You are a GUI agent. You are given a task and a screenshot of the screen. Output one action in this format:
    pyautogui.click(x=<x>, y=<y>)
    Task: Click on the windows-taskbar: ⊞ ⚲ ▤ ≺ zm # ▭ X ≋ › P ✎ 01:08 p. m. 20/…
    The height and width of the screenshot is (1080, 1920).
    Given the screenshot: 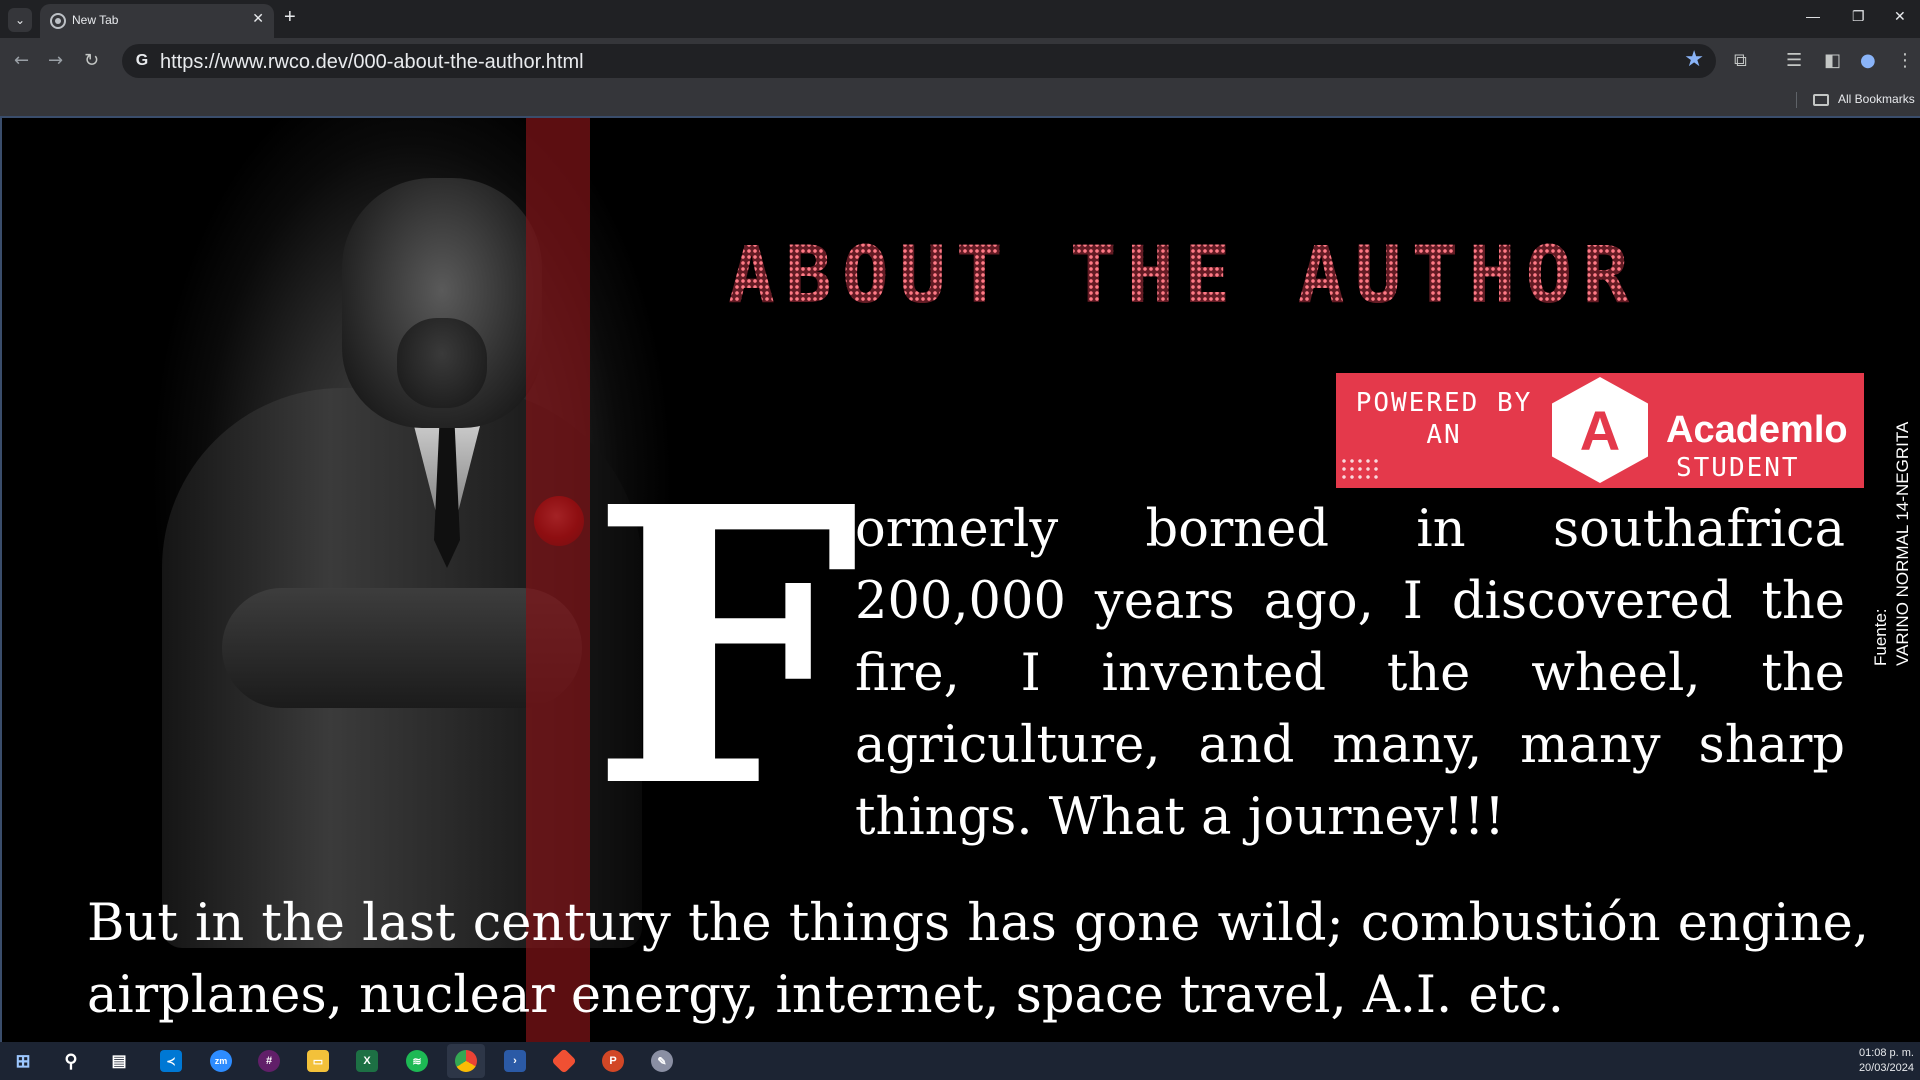 What is the action you would take?
    pyautogui.click(x=960, y=1061)
    